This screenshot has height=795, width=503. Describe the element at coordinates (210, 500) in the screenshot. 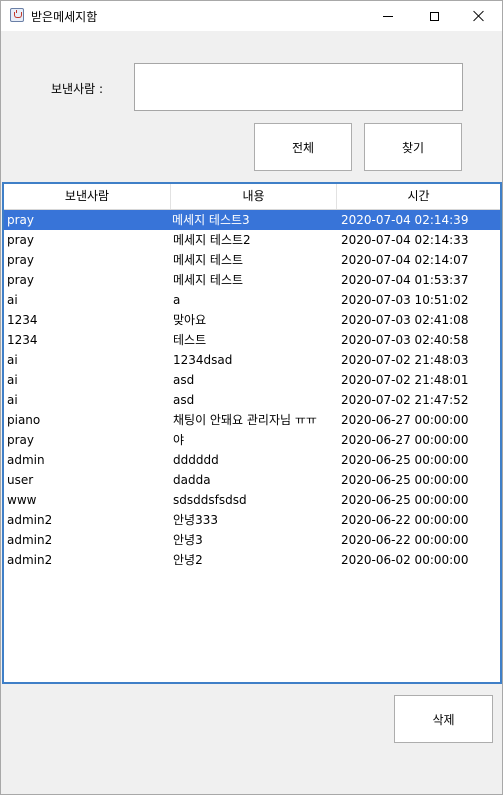

I see `cell-content: sdsddsfsdsd` at that location.